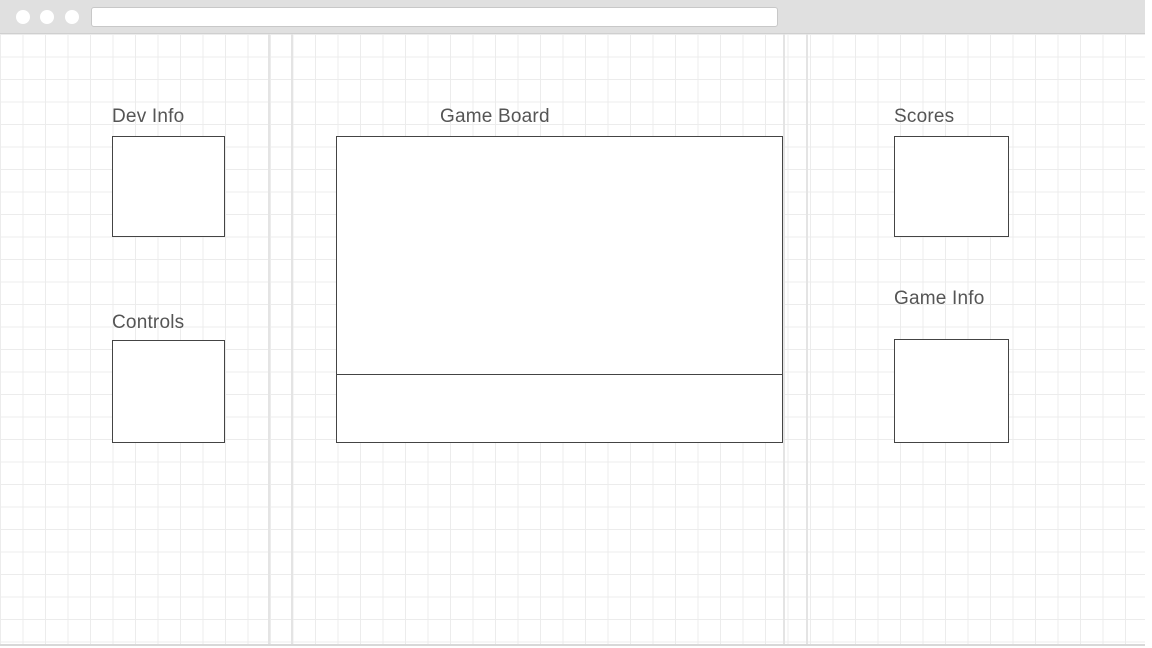 This screenshot has height=648, width=1152. Describe the element at coordinates (951, 391) in the screenshot. I see `game-info-panel` at that location.